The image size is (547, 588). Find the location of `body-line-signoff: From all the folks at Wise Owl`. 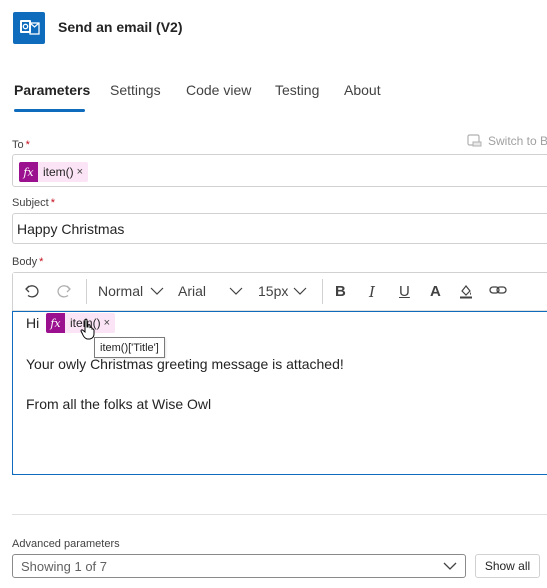

body-line-signoff: From all the folks at Wise Owl is located at coordinates (119, 404).